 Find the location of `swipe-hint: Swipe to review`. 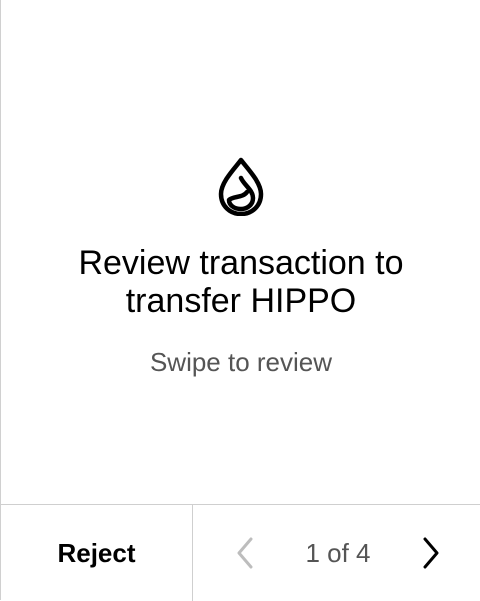

swipe-hint: Swipe to review is located at coordinates (241, 362).